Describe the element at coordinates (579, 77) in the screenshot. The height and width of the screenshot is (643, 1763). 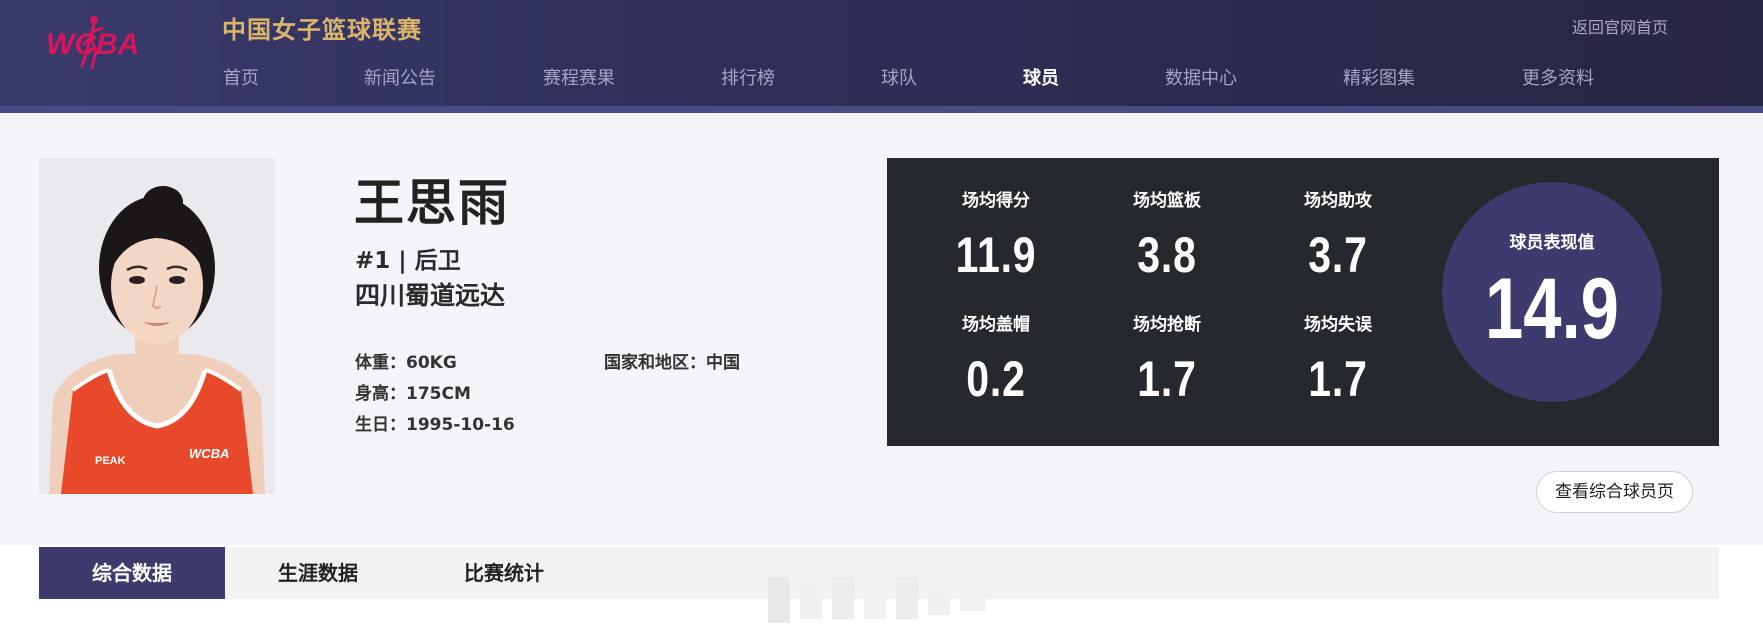
I see `nav-item-schedule: 赛程赛果` at that location.